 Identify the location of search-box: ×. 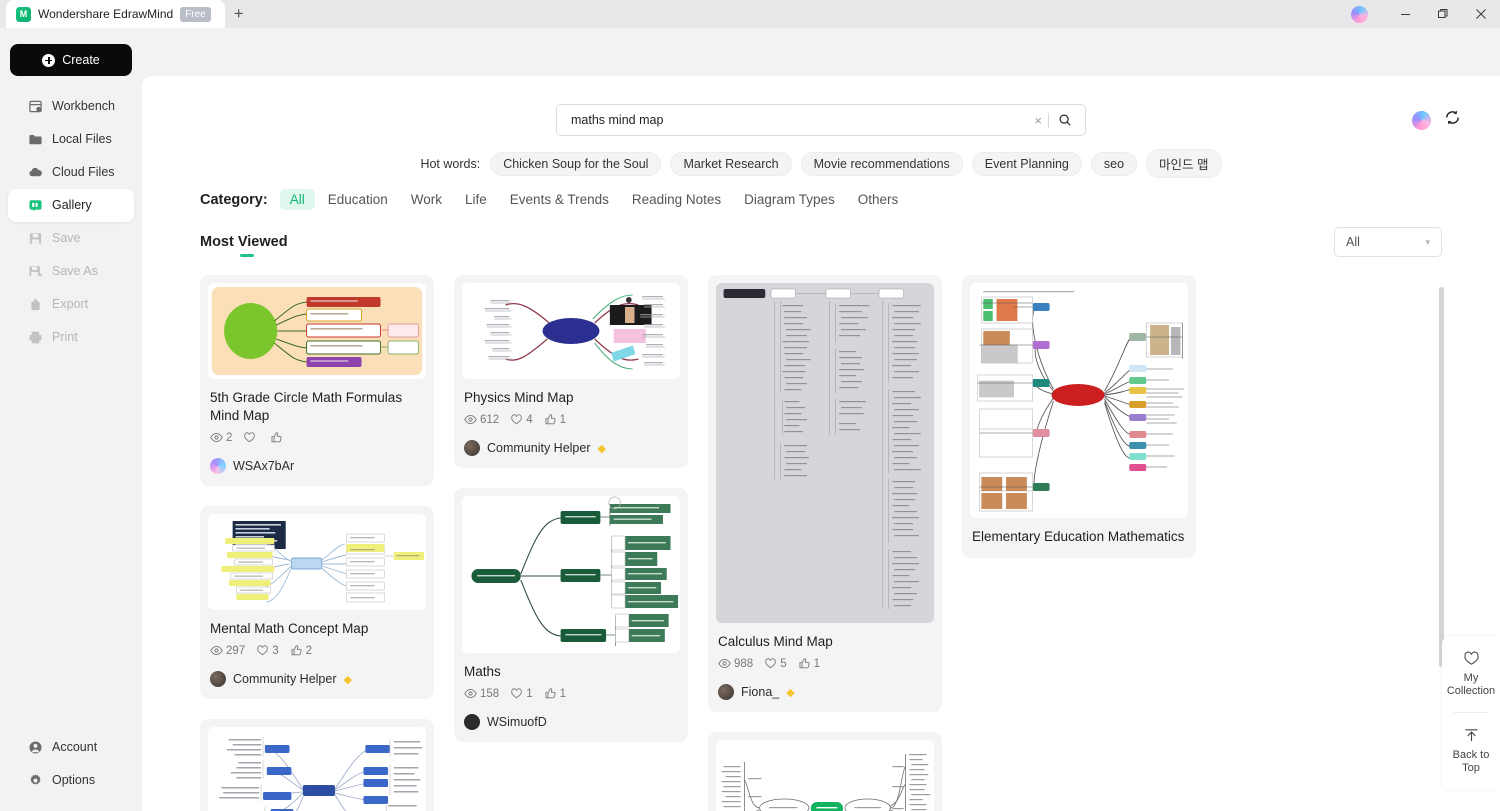
(821, 120).